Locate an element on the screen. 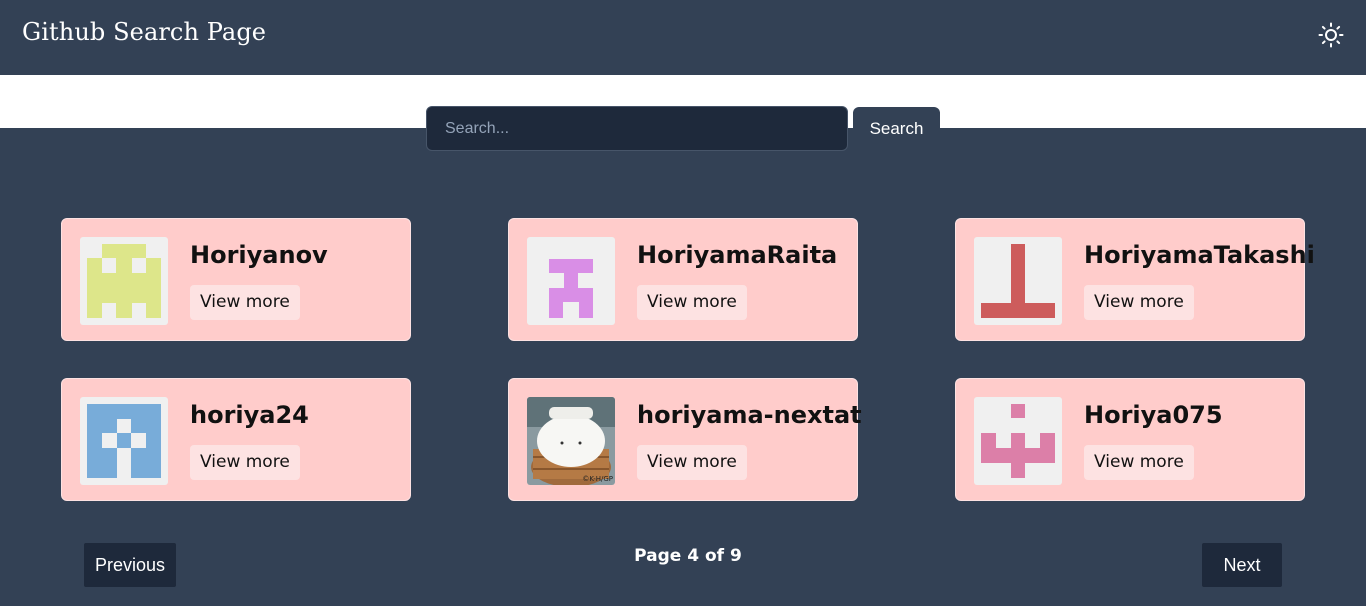 The width and height of the screenshot is (1366, 606). sun-icon is located at coordinates (1331, 35).